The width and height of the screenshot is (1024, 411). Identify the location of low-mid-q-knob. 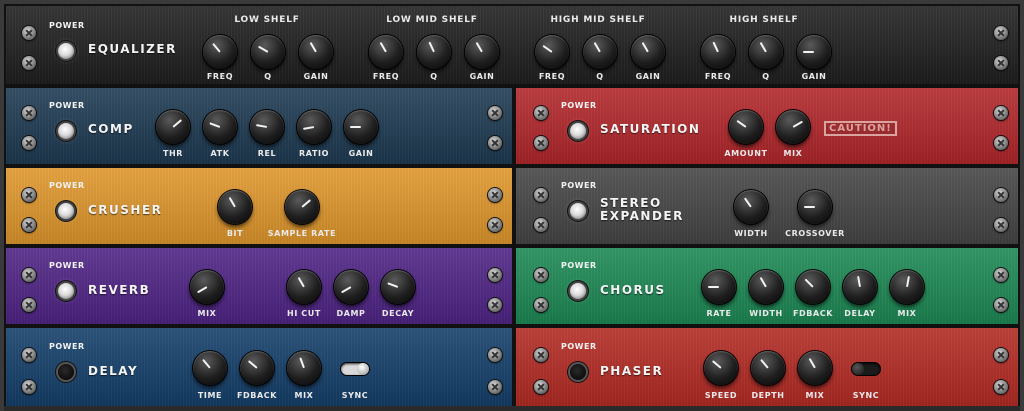
(434, 52).